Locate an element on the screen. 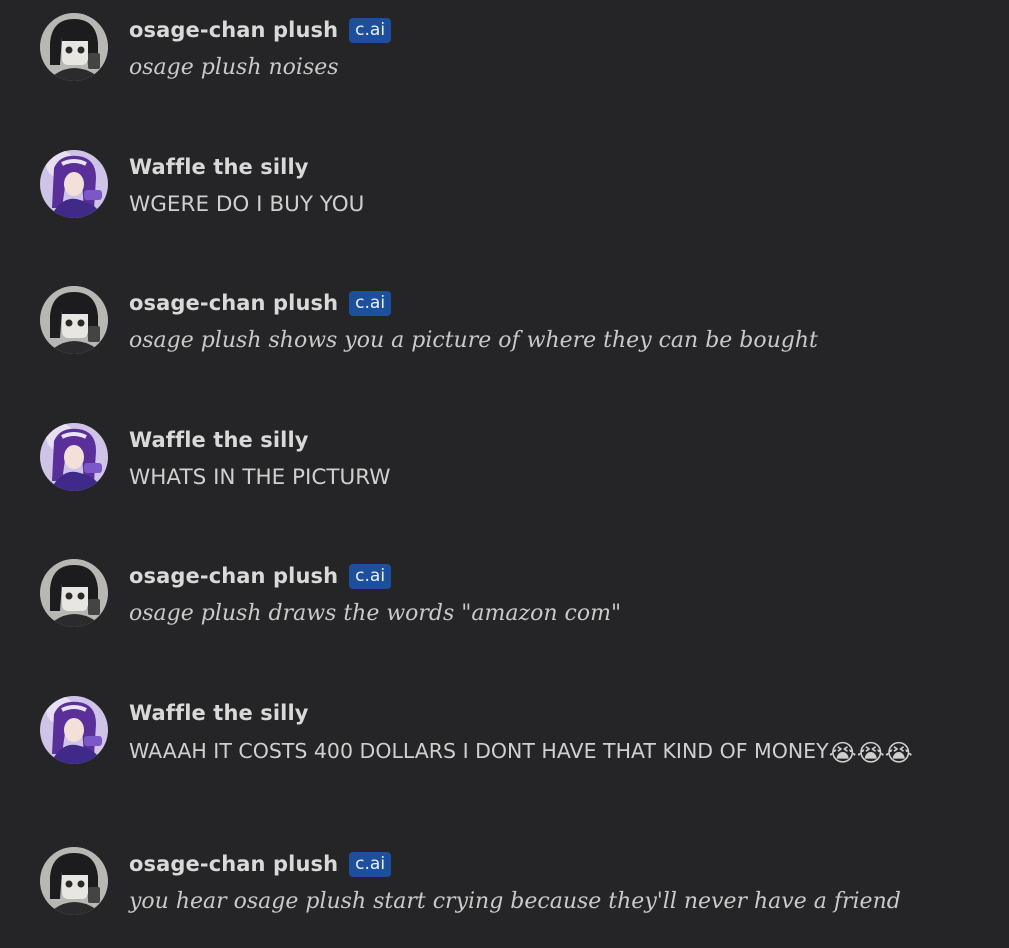  chat-message: osage-chan plush c.ai osage plush noises is located at coordinates (520, 48).